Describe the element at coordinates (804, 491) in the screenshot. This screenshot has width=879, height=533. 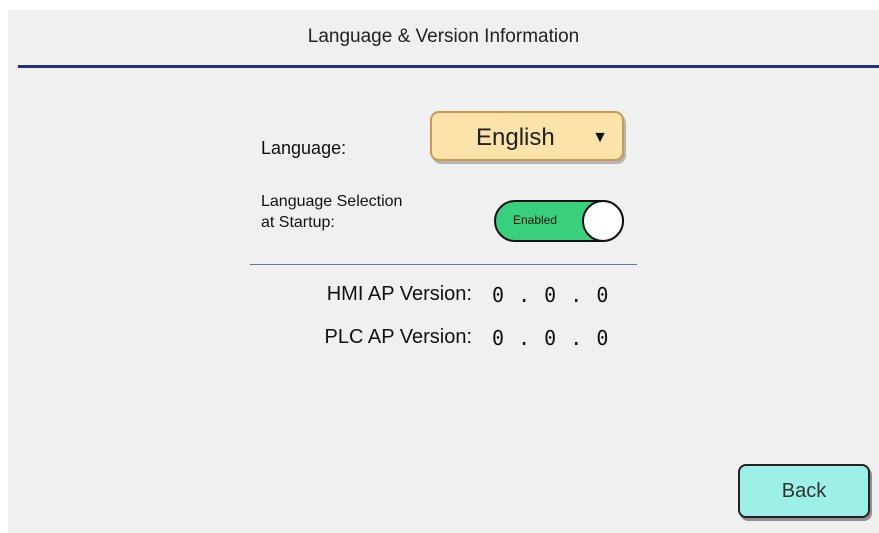
I see `back-button: Back` at that location.